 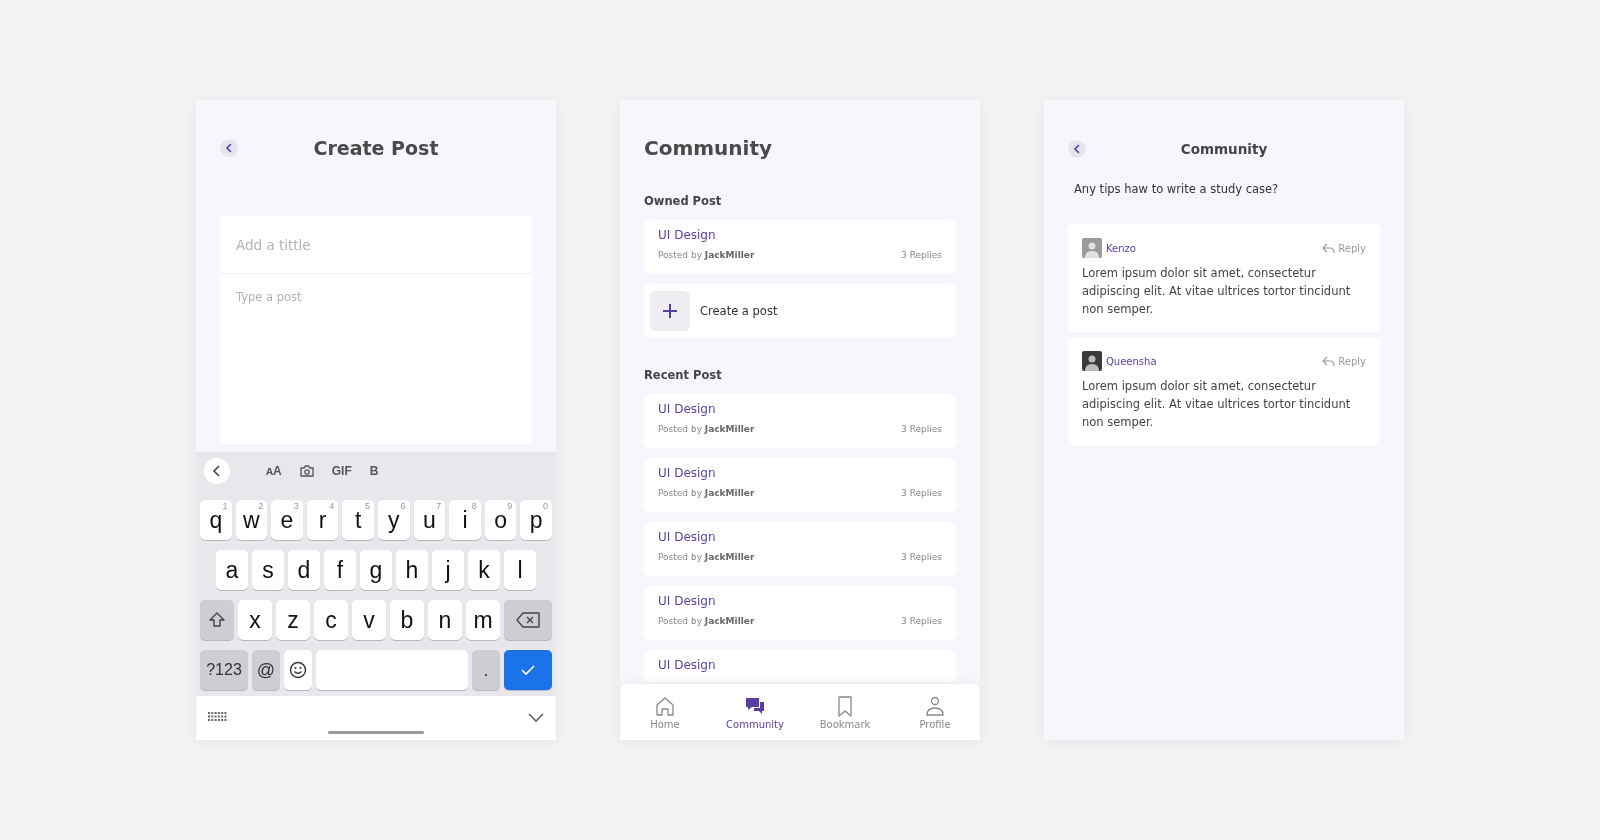 I want to click on chevron-left-icon, so click(x=217, y=471).